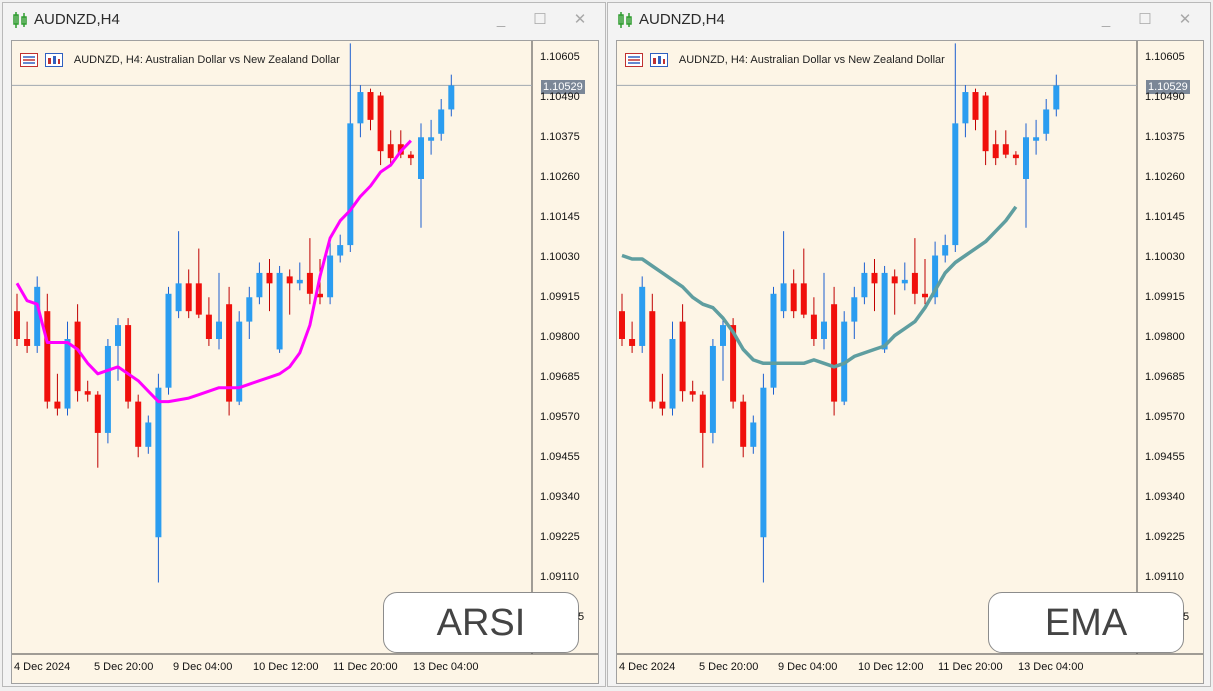 Image resolution: width=1213 pixels, height=691 pixels. What do you see at coordinates (1164, 577) in the screenshot?
I see `price-axis-label: 1.09110` at bounding box center [1164, 577].